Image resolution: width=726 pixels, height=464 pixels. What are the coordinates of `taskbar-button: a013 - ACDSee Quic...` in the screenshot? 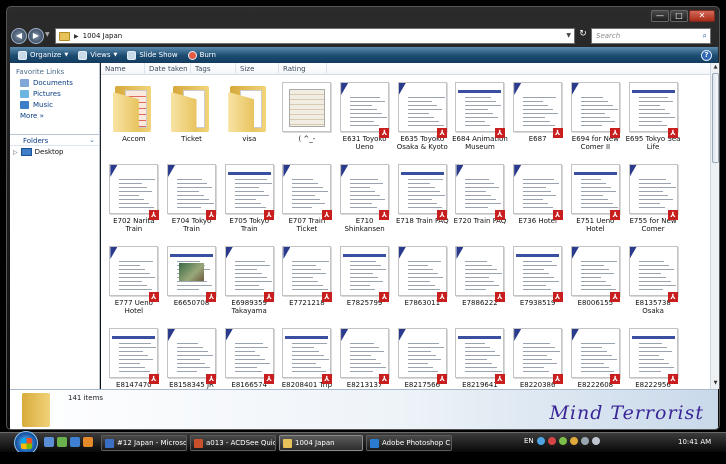 It's located at (233, 443).